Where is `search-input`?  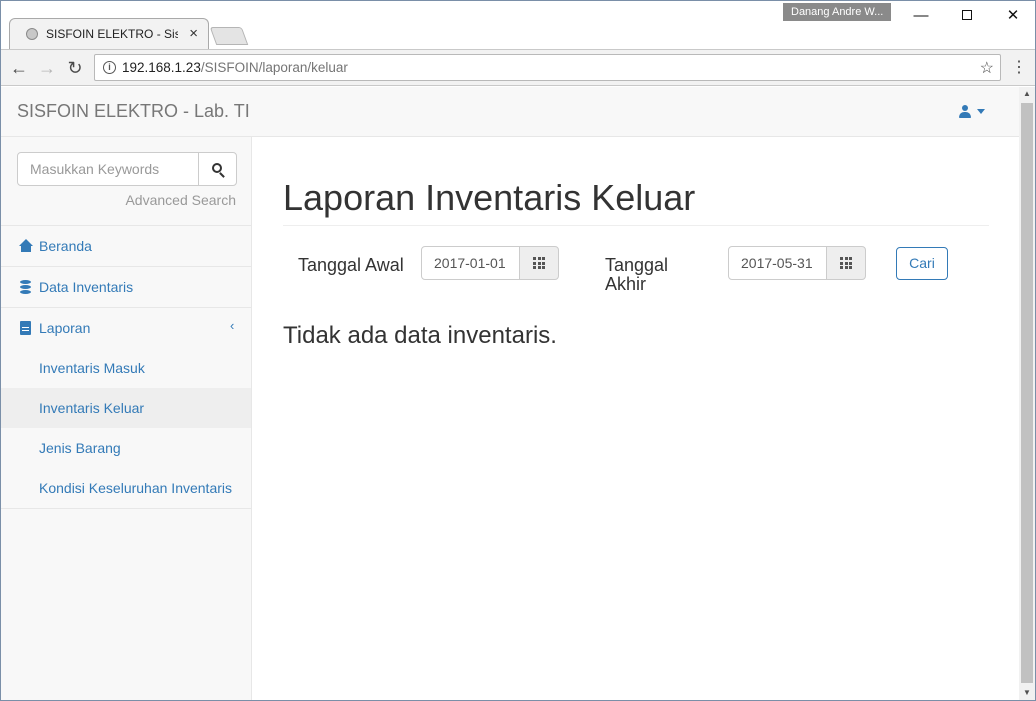 search-input is located at coordinates (108, 169).